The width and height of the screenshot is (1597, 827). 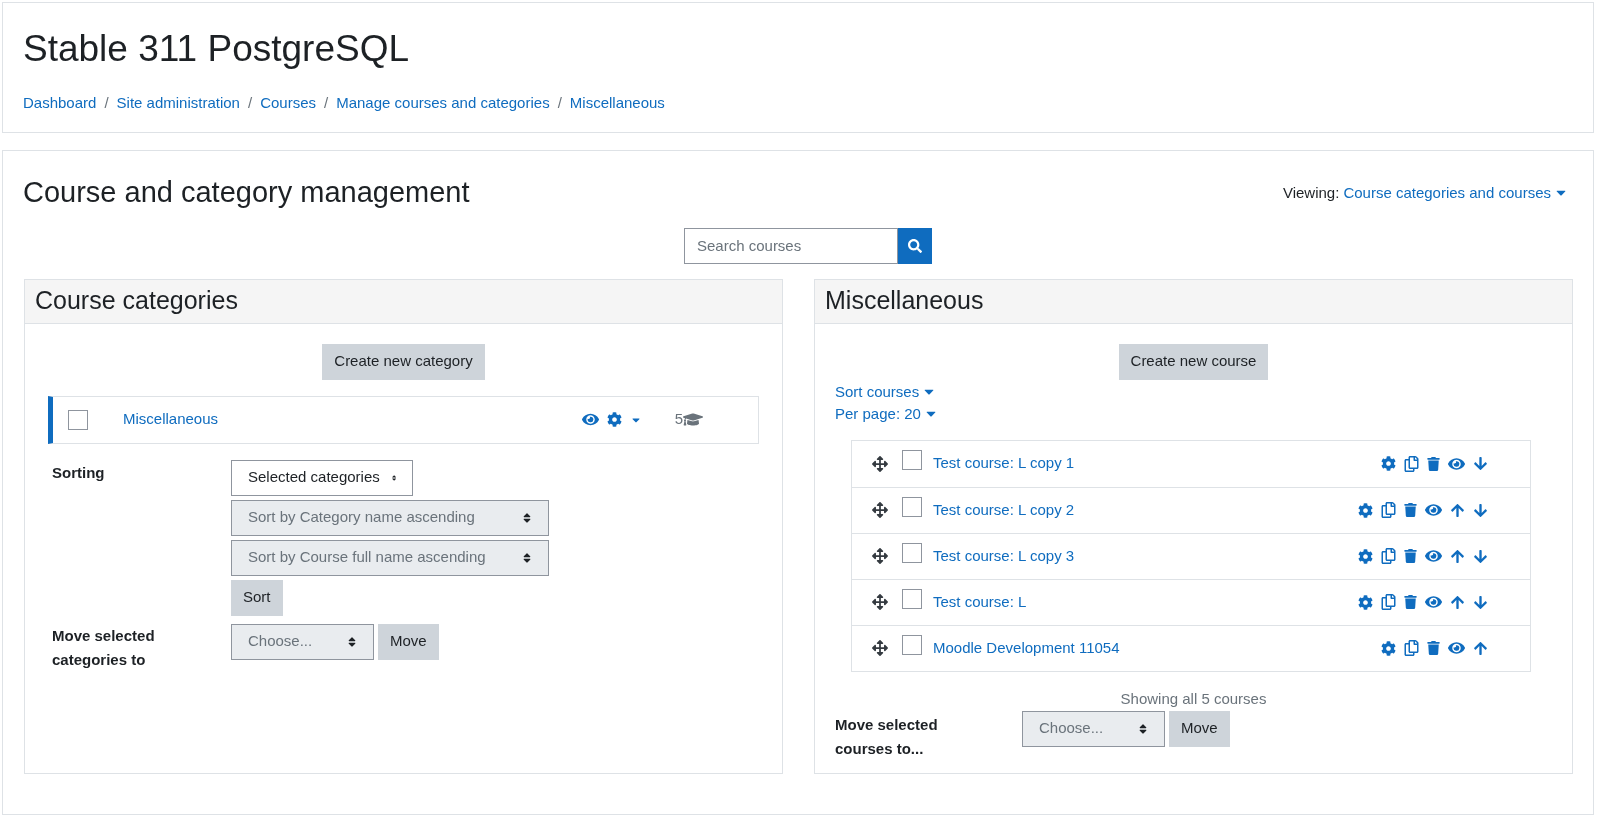 I want to click on showing-count: Showing all 5 courses, so click(x=1193, y=698).